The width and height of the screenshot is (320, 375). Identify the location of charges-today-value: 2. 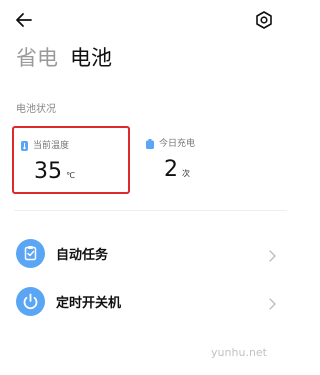
(171, 169).